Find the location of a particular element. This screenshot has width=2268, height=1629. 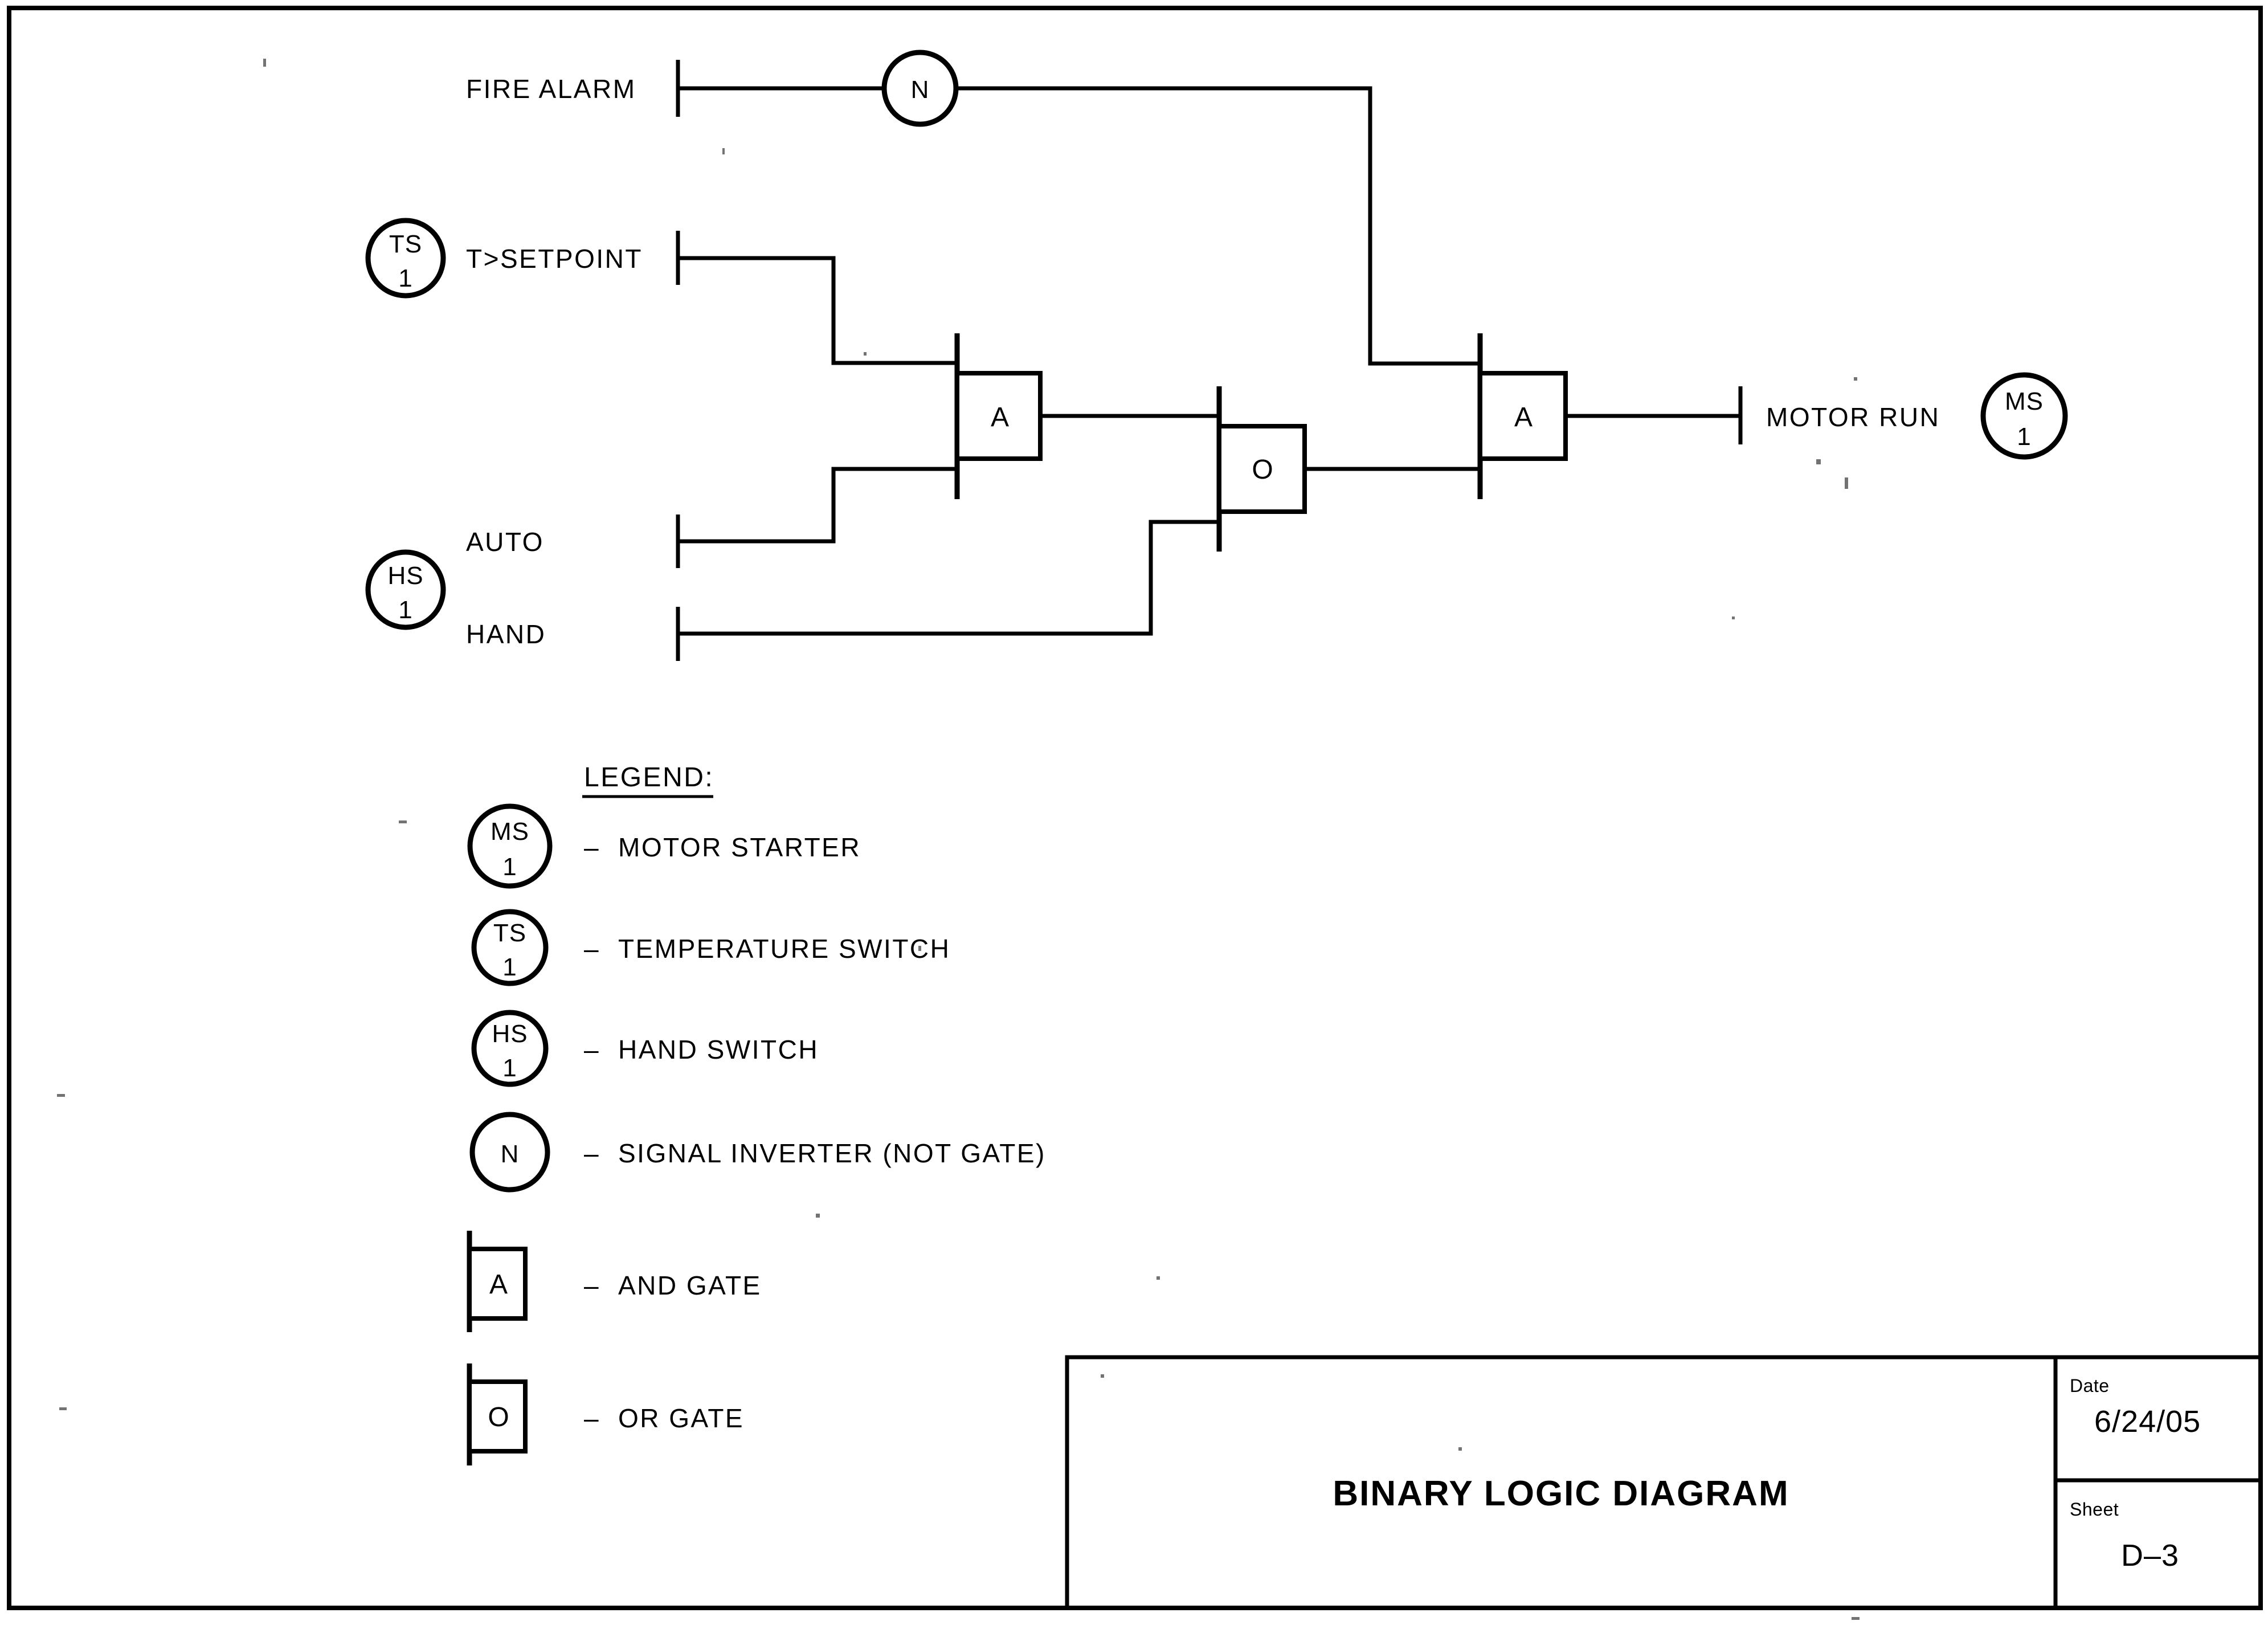

tag-hs-top-label: HS is located at coordinates (405, 576).